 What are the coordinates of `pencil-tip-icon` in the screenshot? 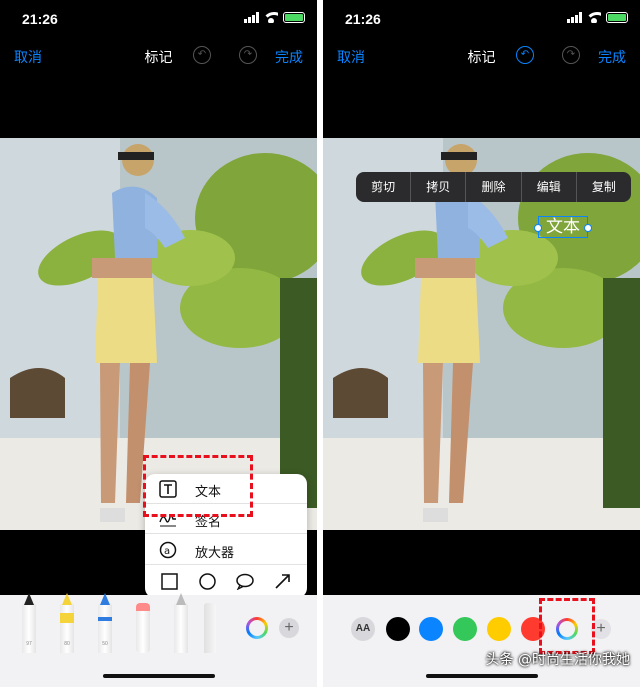 It's located at (105, 599).